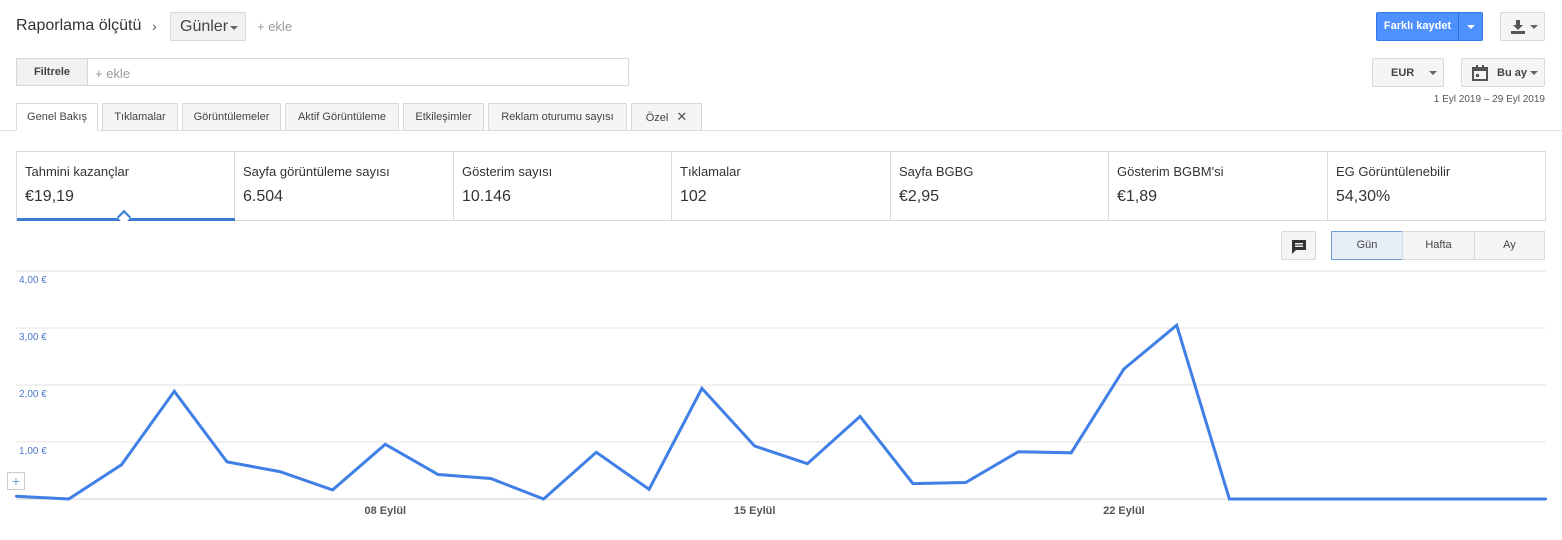 Image resolution: width=1562 pixels, height=540 pixels. Describe the element at coordinates (1509, 245) in the screenshot. I see `granularity-month-button: Ay` at that location.